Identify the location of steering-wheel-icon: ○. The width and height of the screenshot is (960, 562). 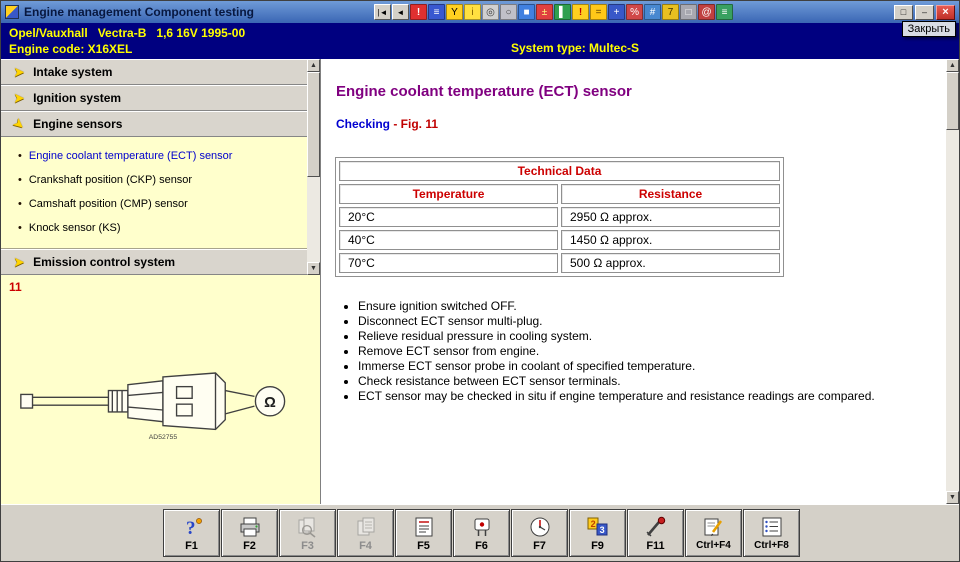
(509, 12).